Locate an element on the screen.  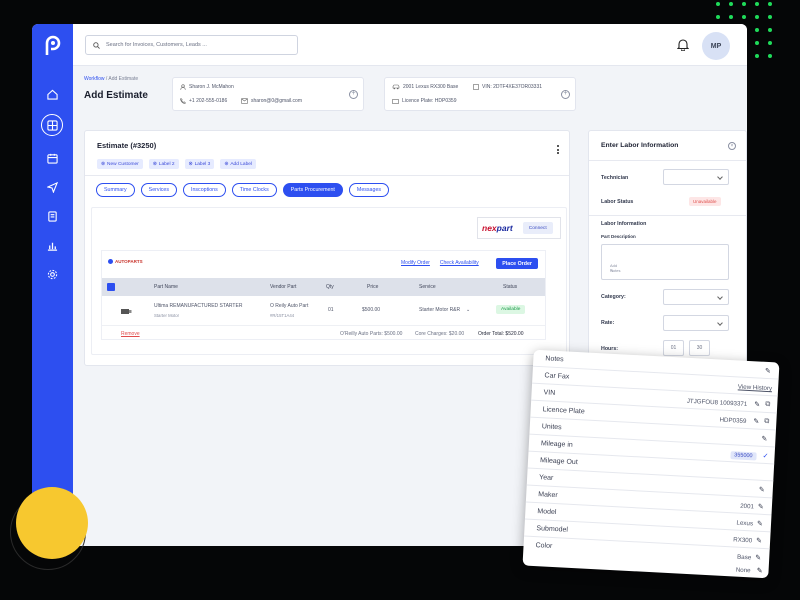
mileage-in-input: 355000 is located at coordinates (743, 456).